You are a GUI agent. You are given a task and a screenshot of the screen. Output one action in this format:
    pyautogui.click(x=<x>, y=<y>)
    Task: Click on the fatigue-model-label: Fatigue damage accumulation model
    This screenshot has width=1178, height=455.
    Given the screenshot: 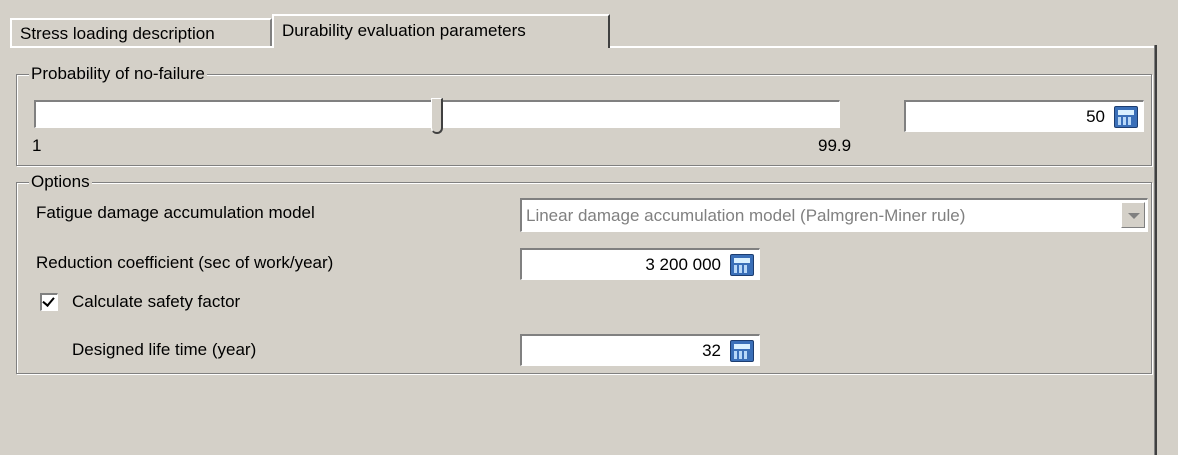 What is the action you would take?
    pyautogui.click(x=175, y=212)
    